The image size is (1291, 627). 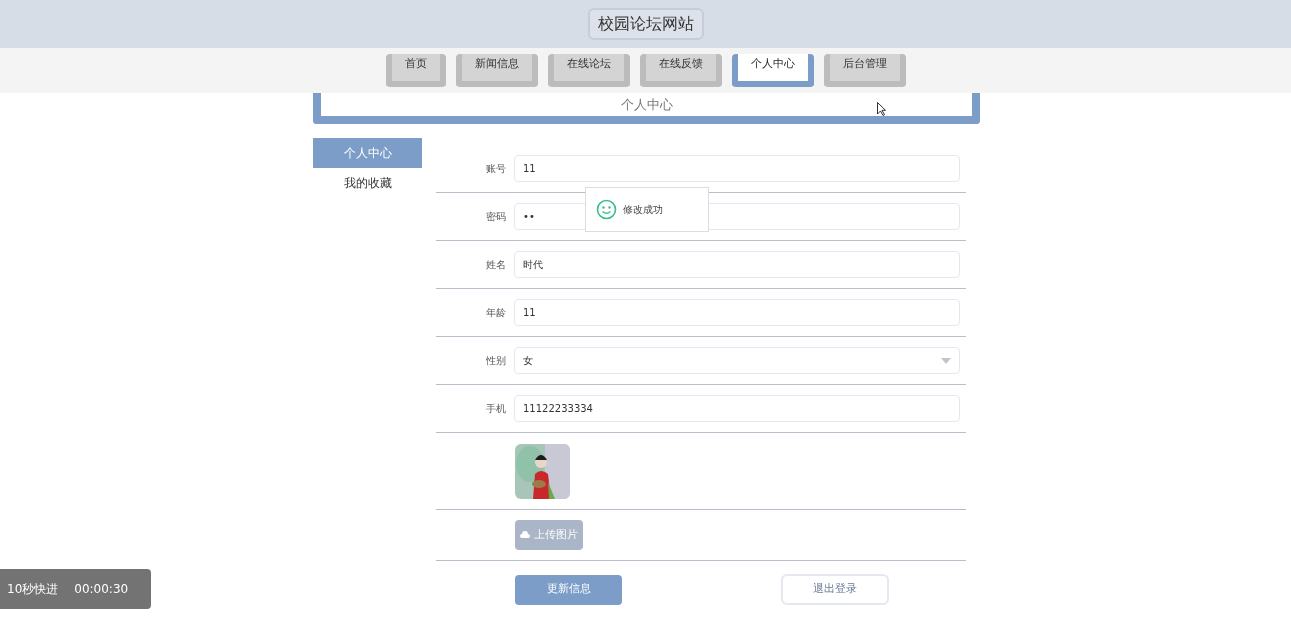 What do you see at coordinates (525, 535) in the screenshot?
I see `cloud-upload-icon` at bounding box center [525, 535].